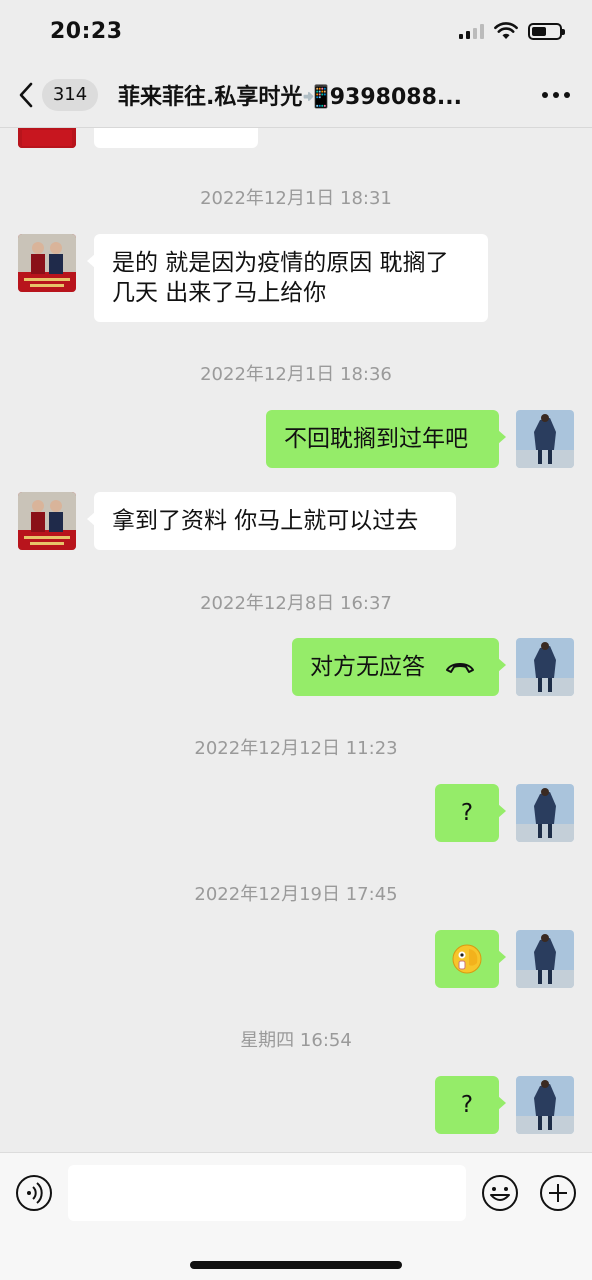 This screenshot has width=592, height=1280. I want to click on plus-icon, so click(558, 1193).